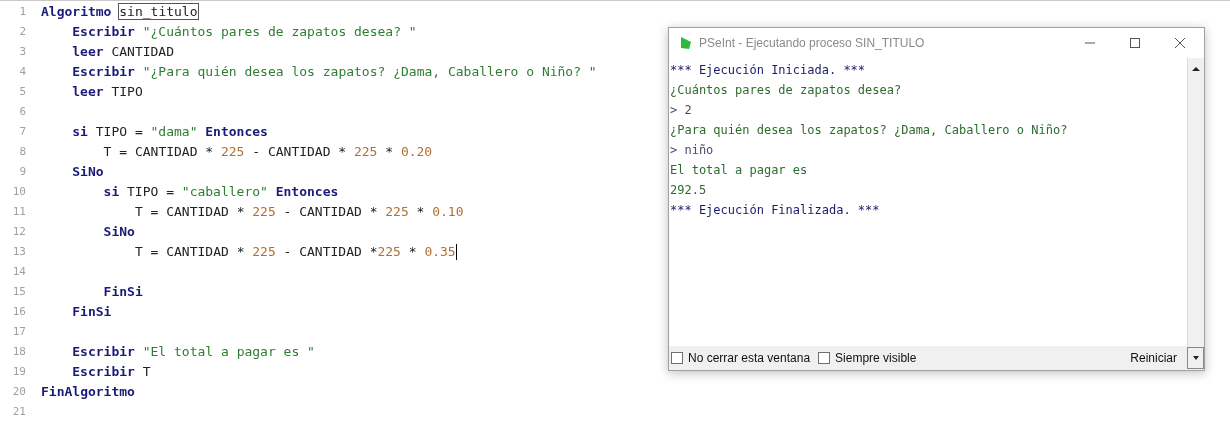 The image size is (1230, 431). What do you see at coordinates (739, 170) in the screenshot?
I see `console-line: El total a pagar es` at bounding box center [739, 170].